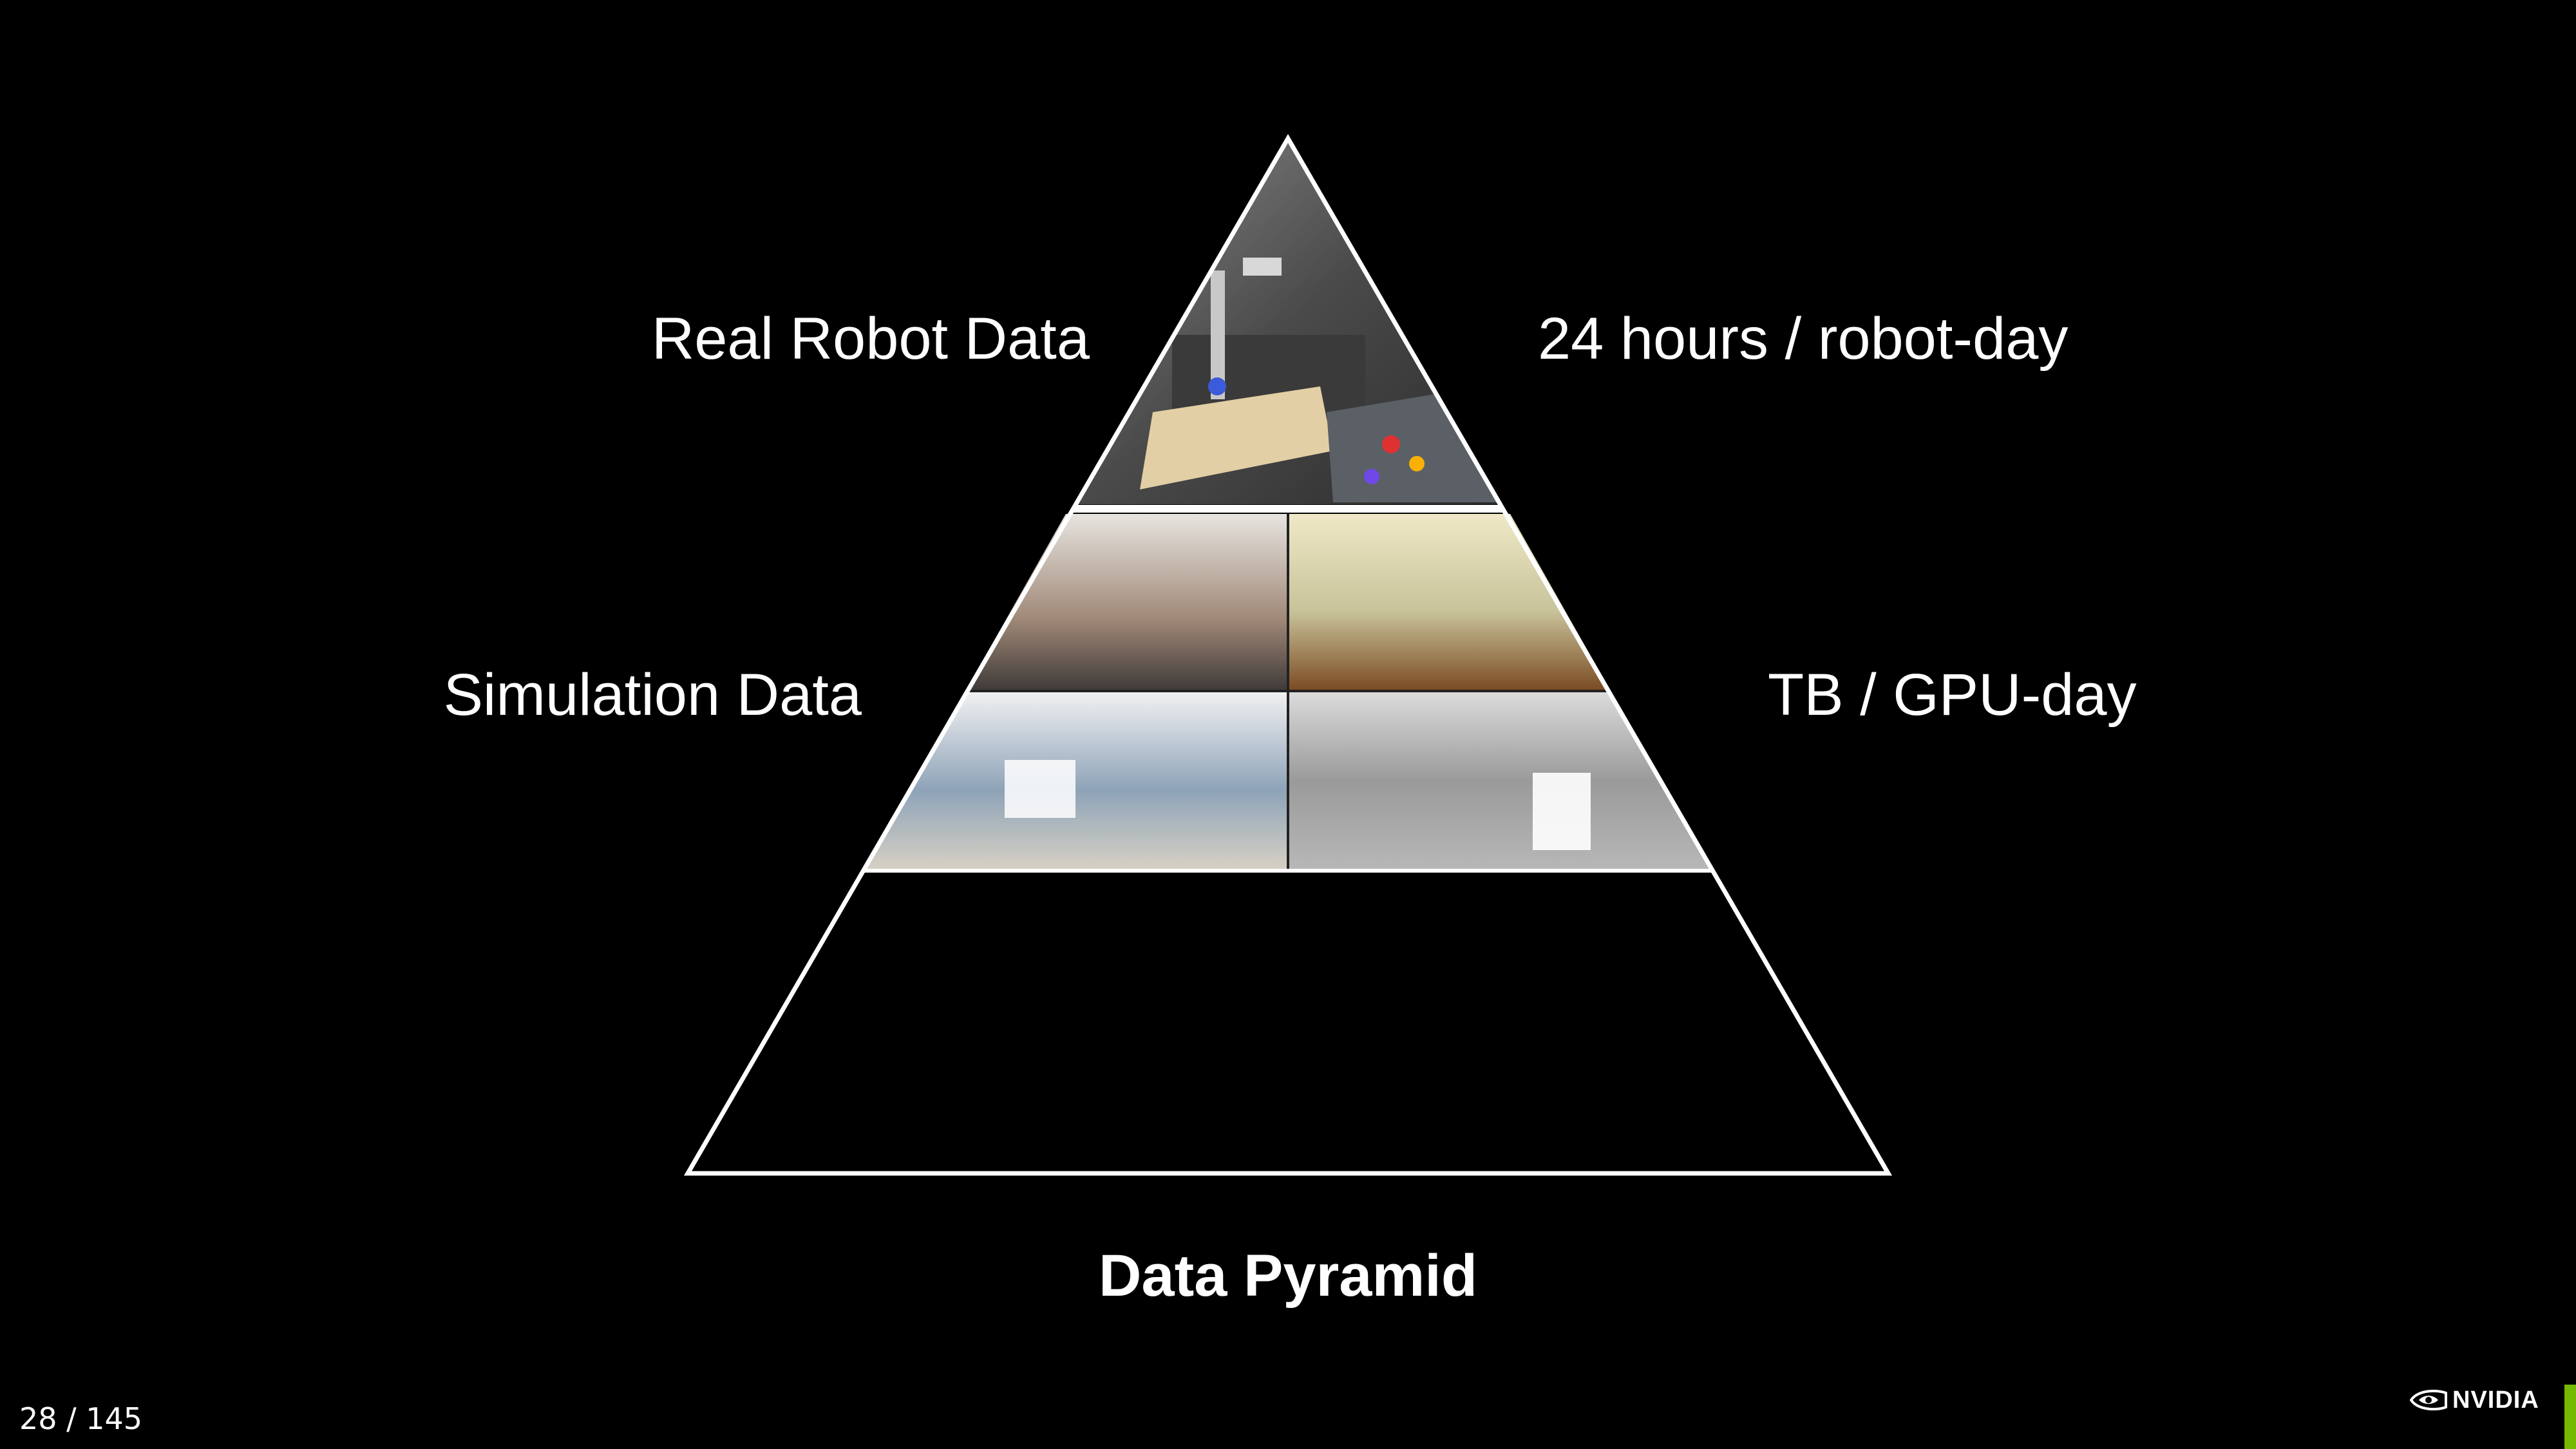 The image size is (2576, 1449). What do you see at coordinates (2495, 1400) in the screenshot?
I see `nvidia-wordmark: NVIDIA` at bounding box center [2495, 1400].